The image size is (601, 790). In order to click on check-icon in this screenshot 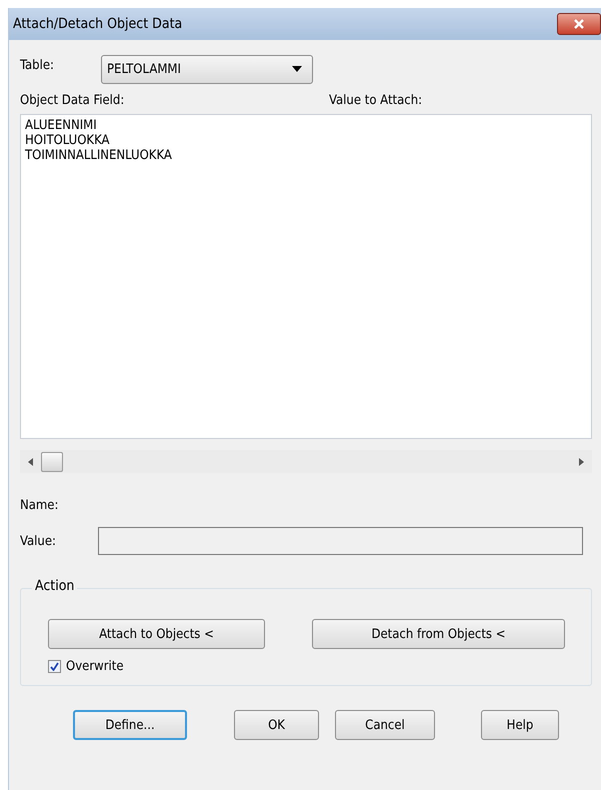, I will do `click(54, 666)`.